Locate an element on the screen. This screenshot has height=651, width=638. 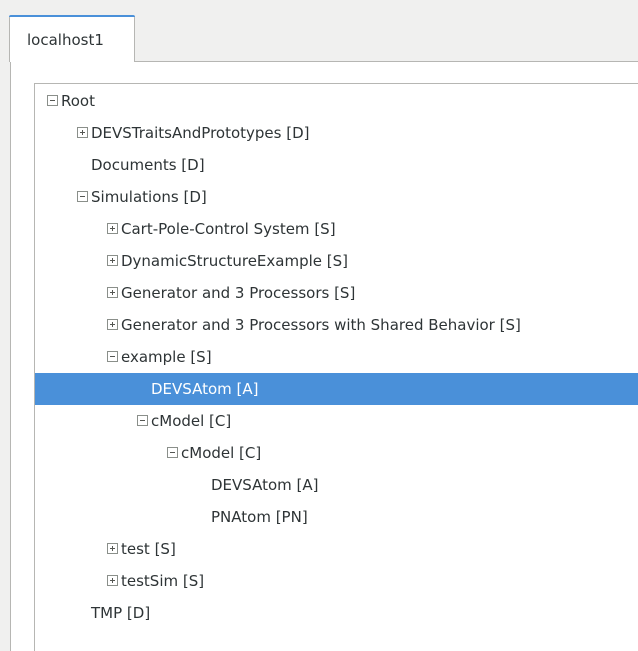
tree-node-label: test [S] is located at coordinates (148, 549).